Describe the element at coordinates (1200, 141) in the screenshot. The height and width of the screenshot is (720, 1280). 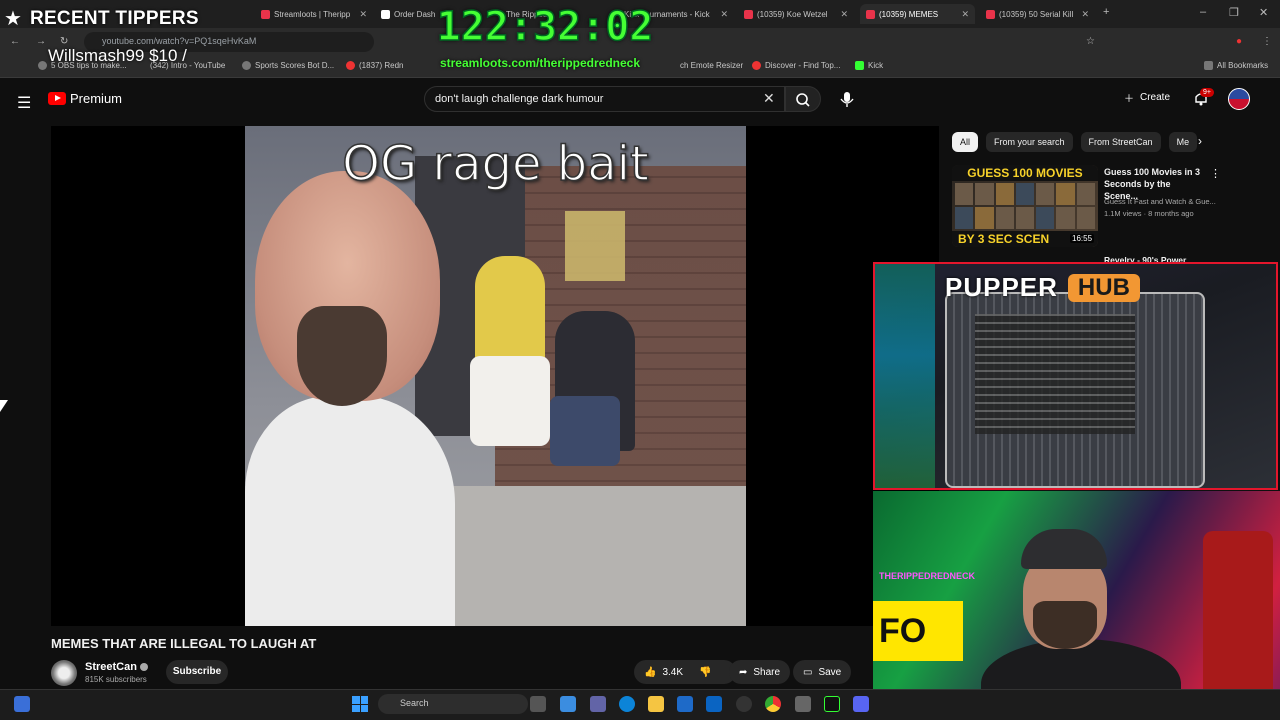
I see `chevron-right-icon: ›` at that location.